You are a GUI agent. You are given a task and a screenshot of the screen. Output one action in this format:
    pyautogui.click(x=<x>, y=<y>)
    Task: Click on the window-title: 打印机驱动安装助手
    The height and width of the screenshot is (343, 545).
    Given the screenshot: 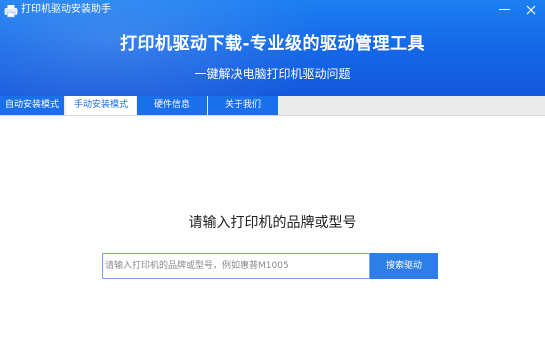 What is the action you would take?
    pyautogui.click(x=66, y=9)
    